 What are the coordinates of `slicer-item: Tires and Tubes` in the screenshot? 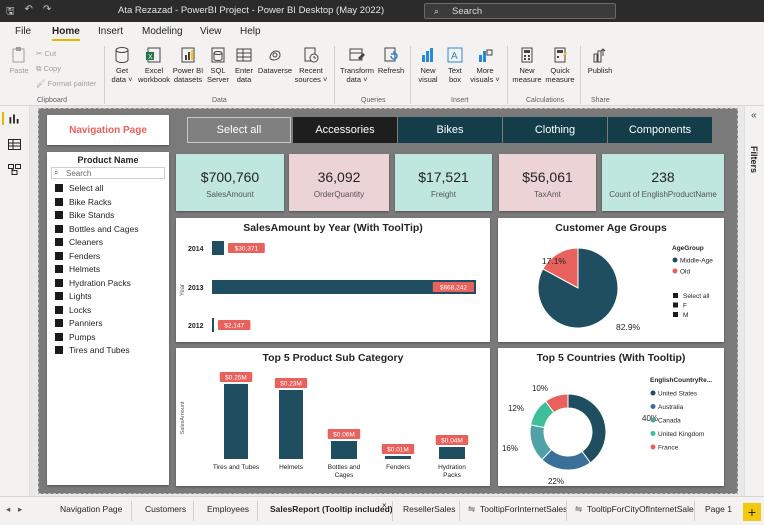 It's located at (92, 350).